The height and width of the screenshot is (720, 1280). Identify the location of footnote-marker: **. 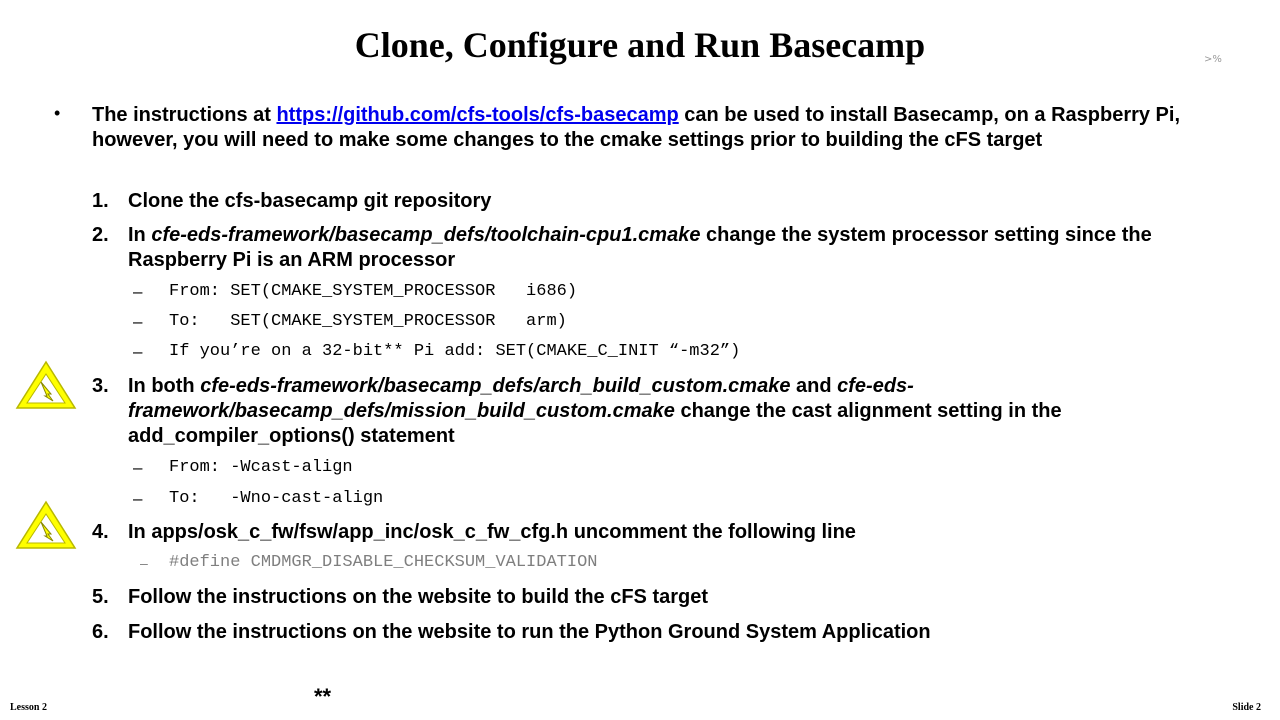
(323, 696).